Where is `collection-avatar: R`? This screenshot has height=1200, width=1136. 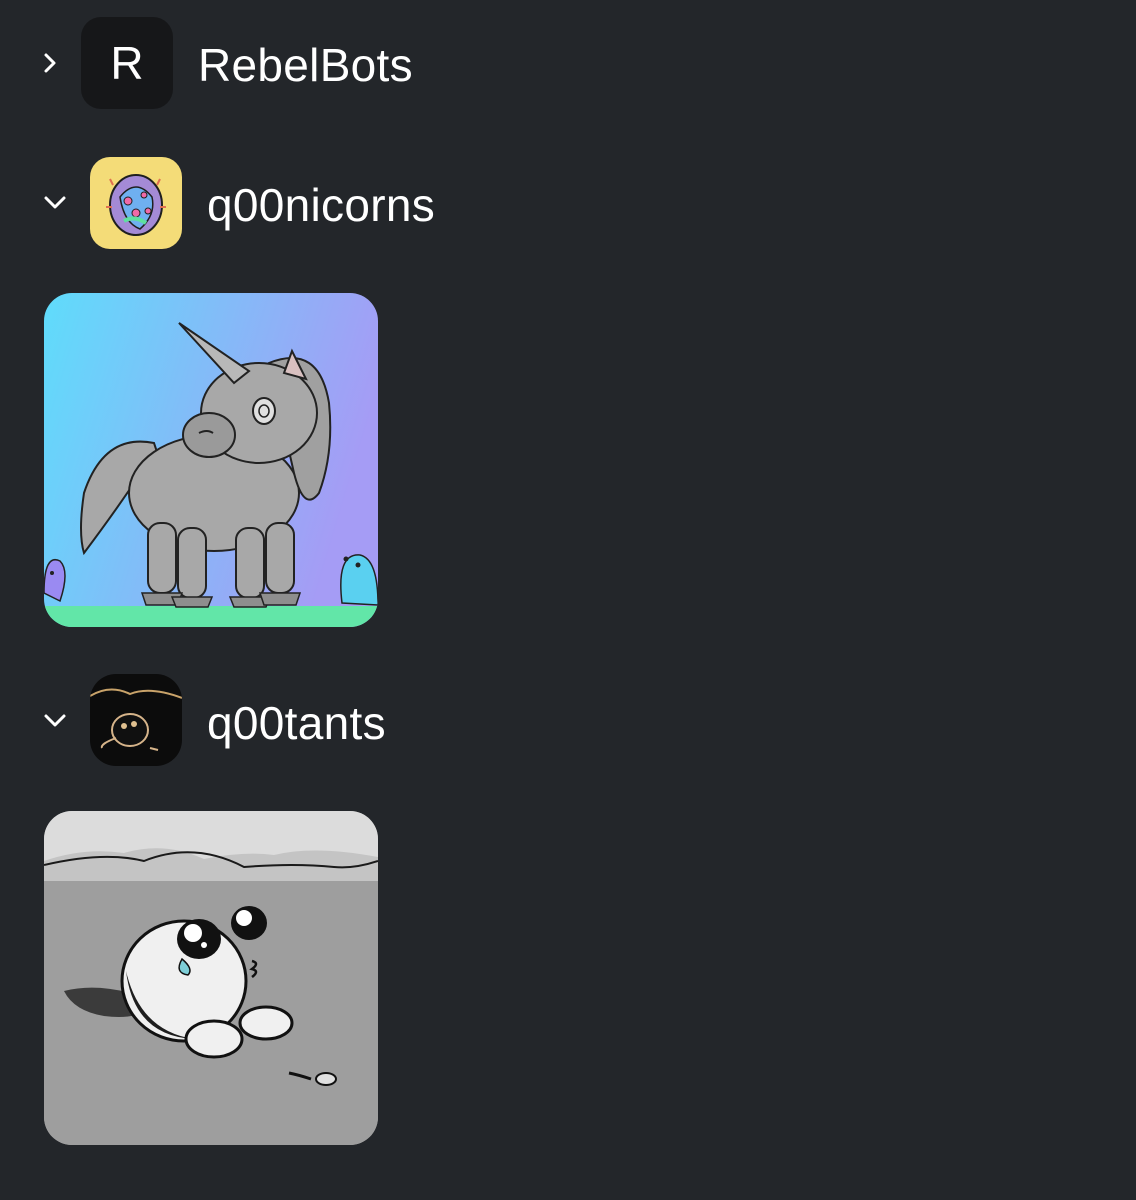 collection-avatar: R is located at coordinates (127, 63).